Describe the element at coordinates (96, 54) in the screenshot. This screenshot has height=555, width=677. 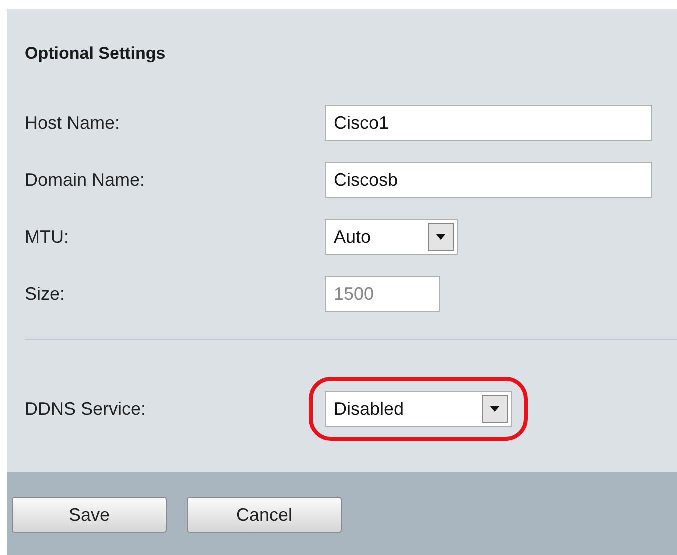
I see `section-title: Optional Settings` at that location.